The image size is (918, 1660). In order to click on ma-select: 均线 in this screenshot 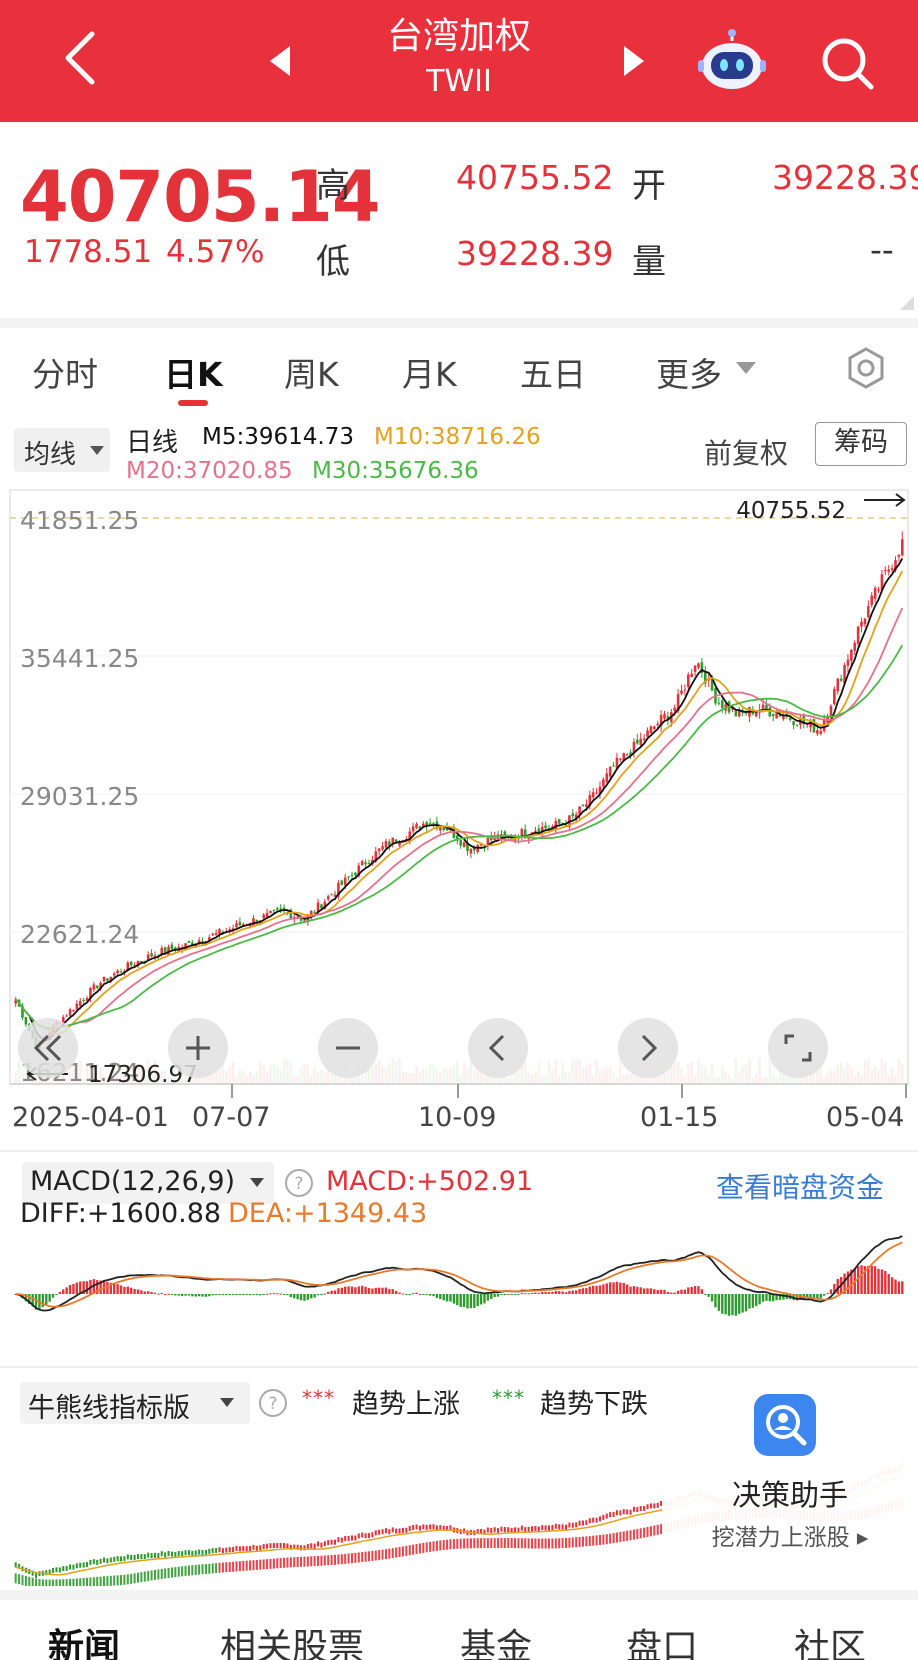, I will do `click(62, 450)`.